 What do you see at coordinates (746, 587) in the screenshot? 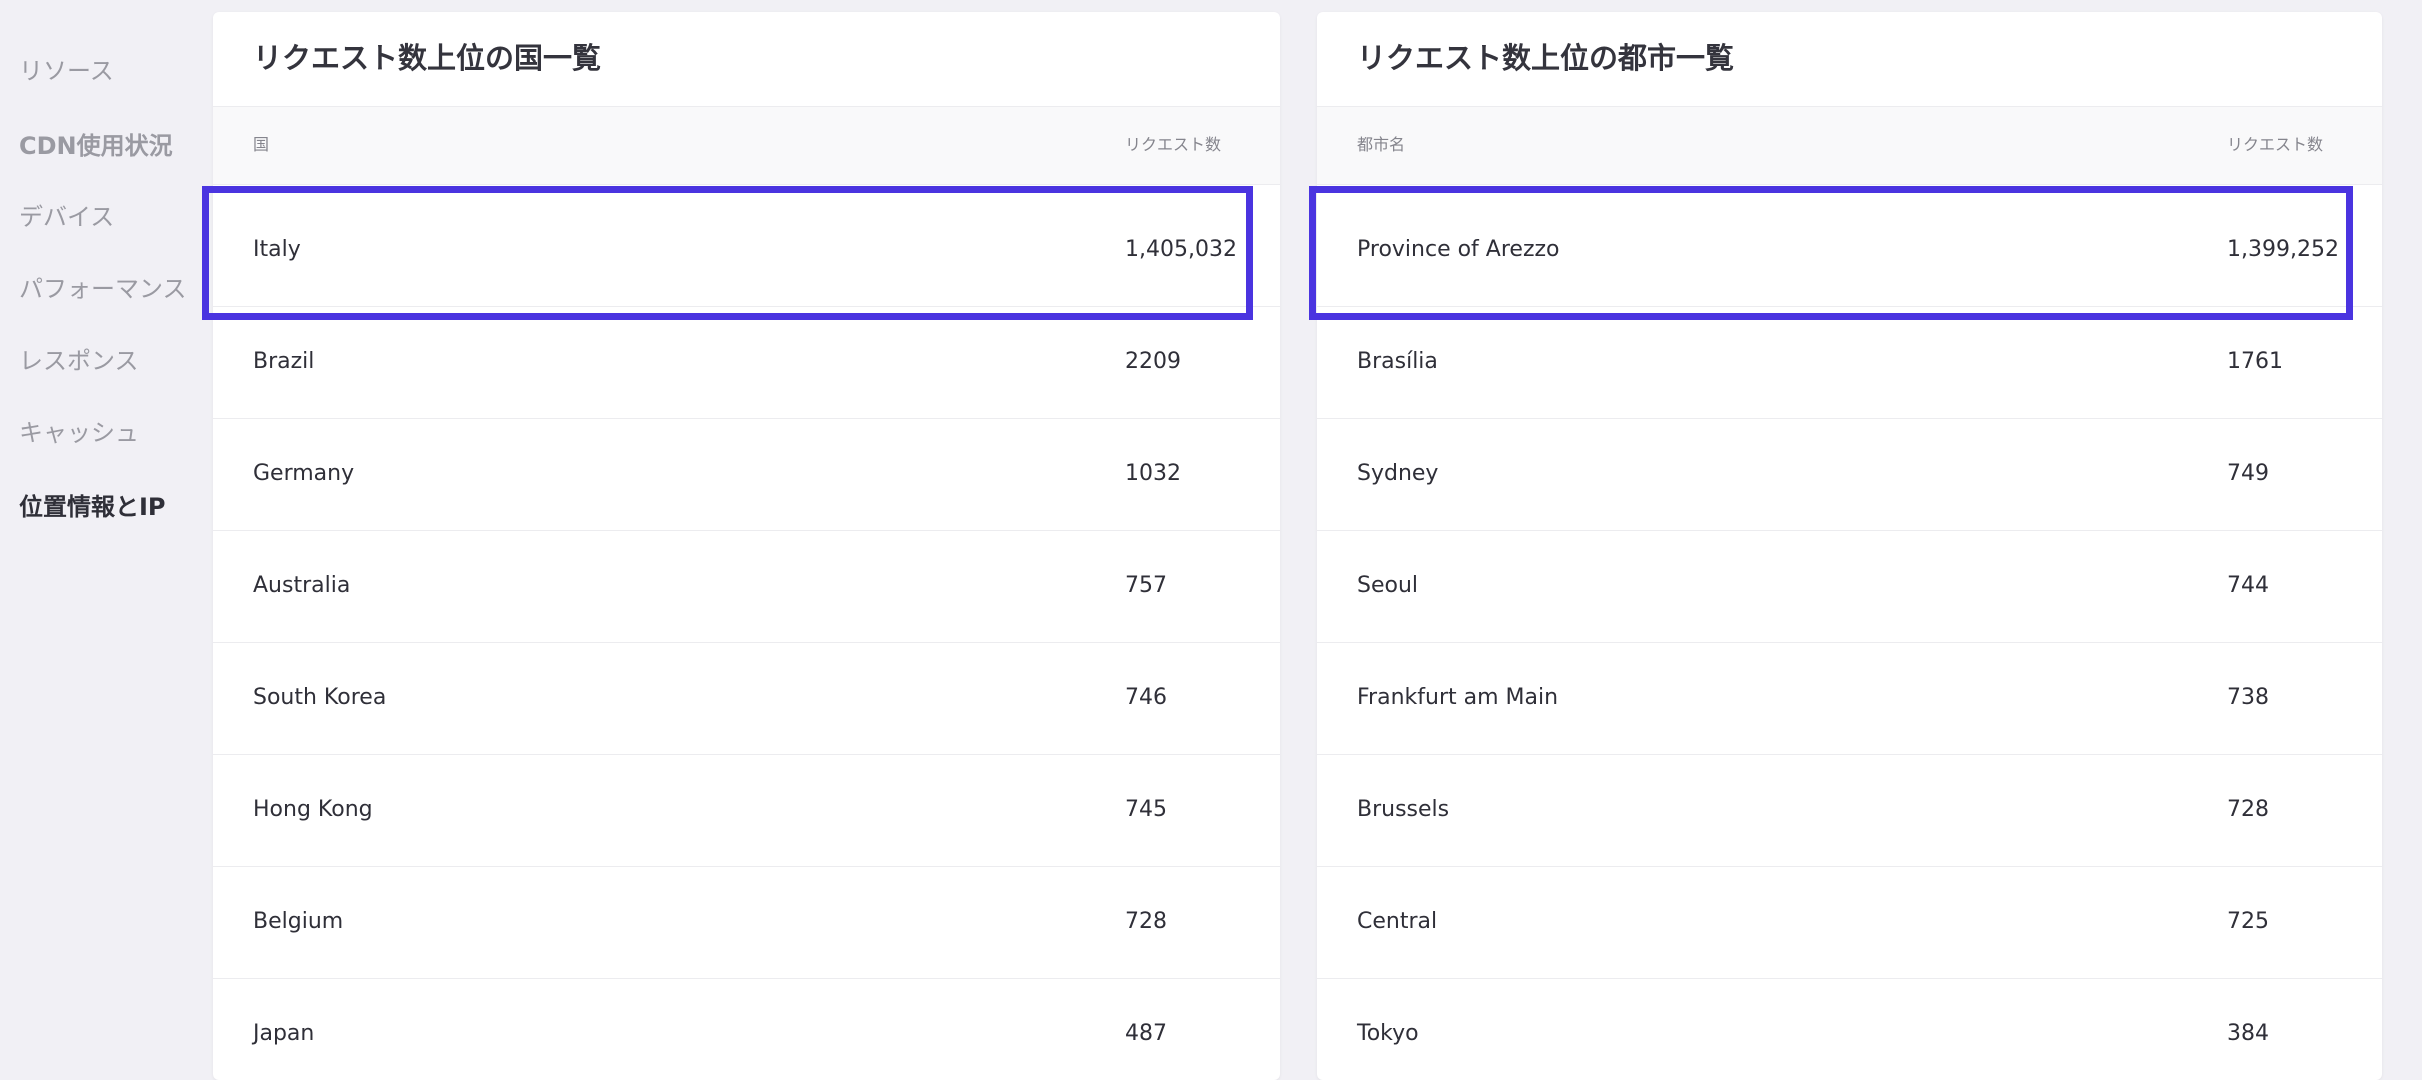
I see `table-row: Australia 757` at bounding box center [746, 587].